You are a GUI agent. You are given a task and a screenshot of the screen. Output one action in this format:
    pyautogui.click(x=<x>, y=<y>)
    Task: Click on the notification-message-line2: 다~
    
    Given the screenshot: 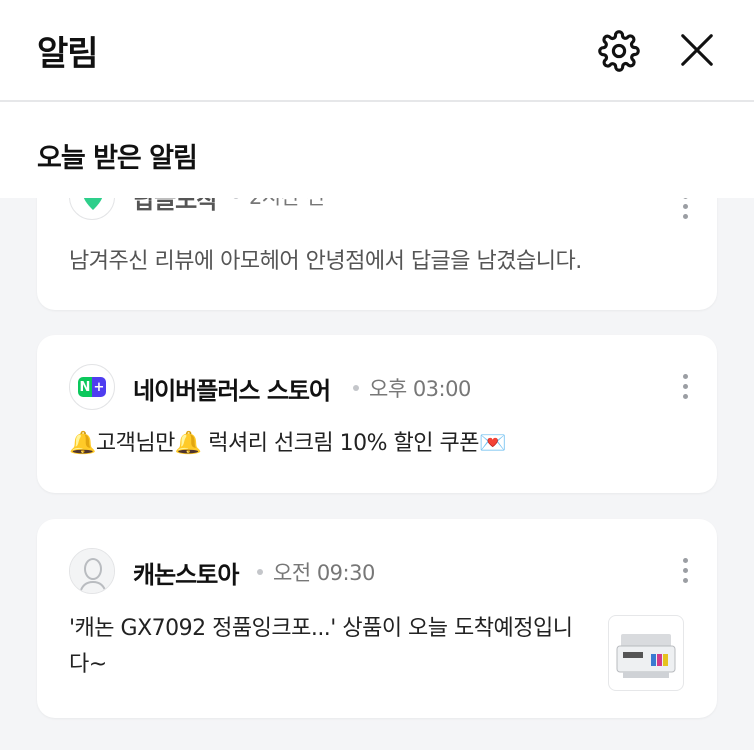 What is the action you would take?
    pyautogui.click(x=88, y=664)
    